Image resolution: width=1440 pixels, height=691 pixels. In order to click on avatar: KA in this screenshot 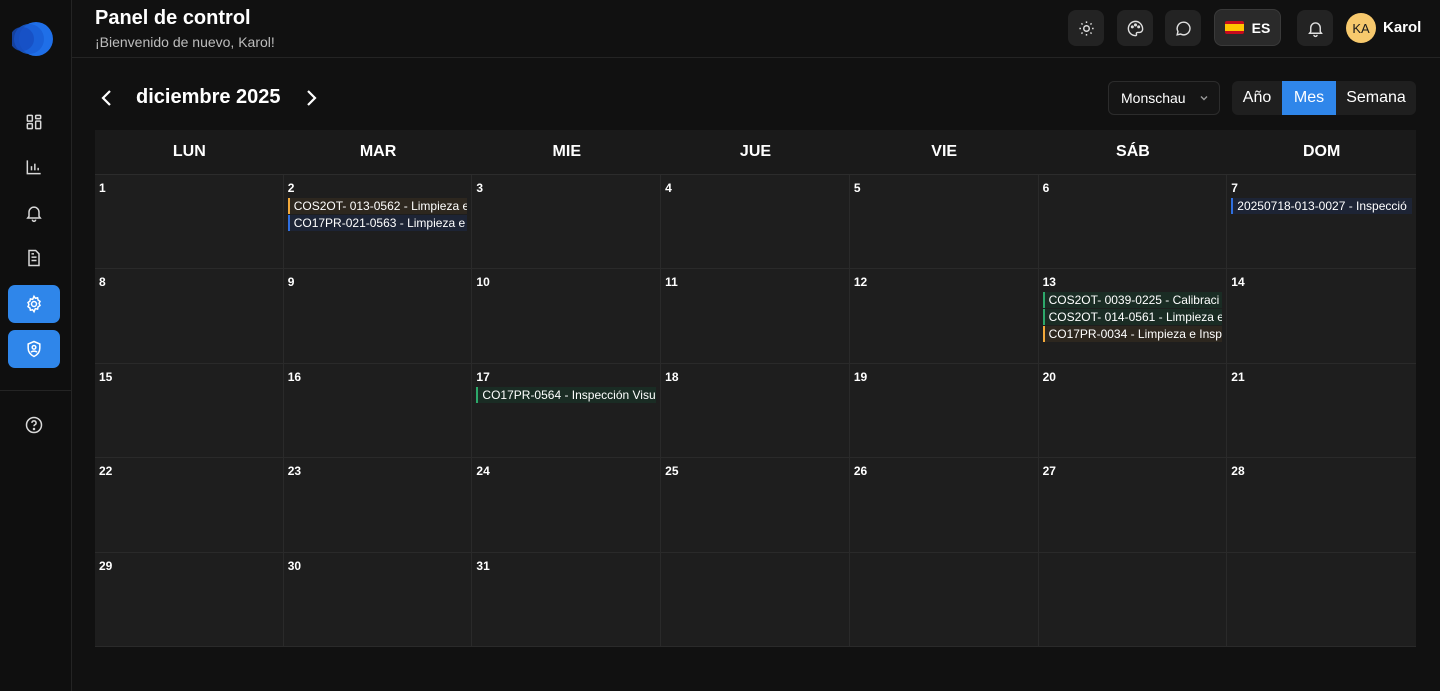, I will do `click(1361, 28)`.